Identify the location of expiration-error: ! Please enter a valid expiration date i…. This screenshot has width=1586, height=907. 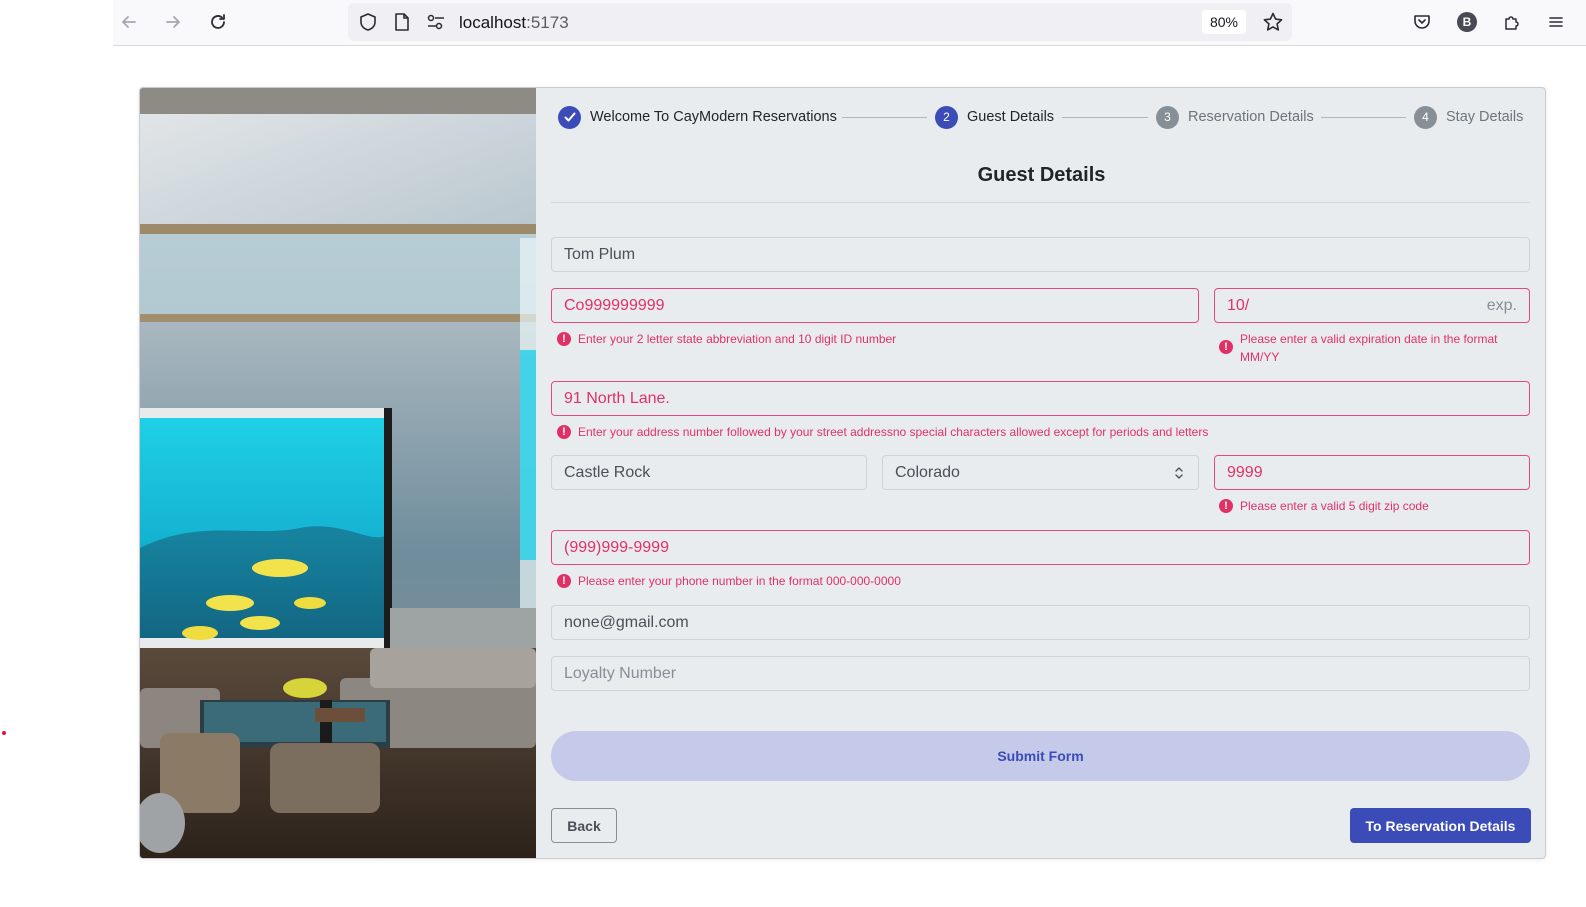
(1374, 348).